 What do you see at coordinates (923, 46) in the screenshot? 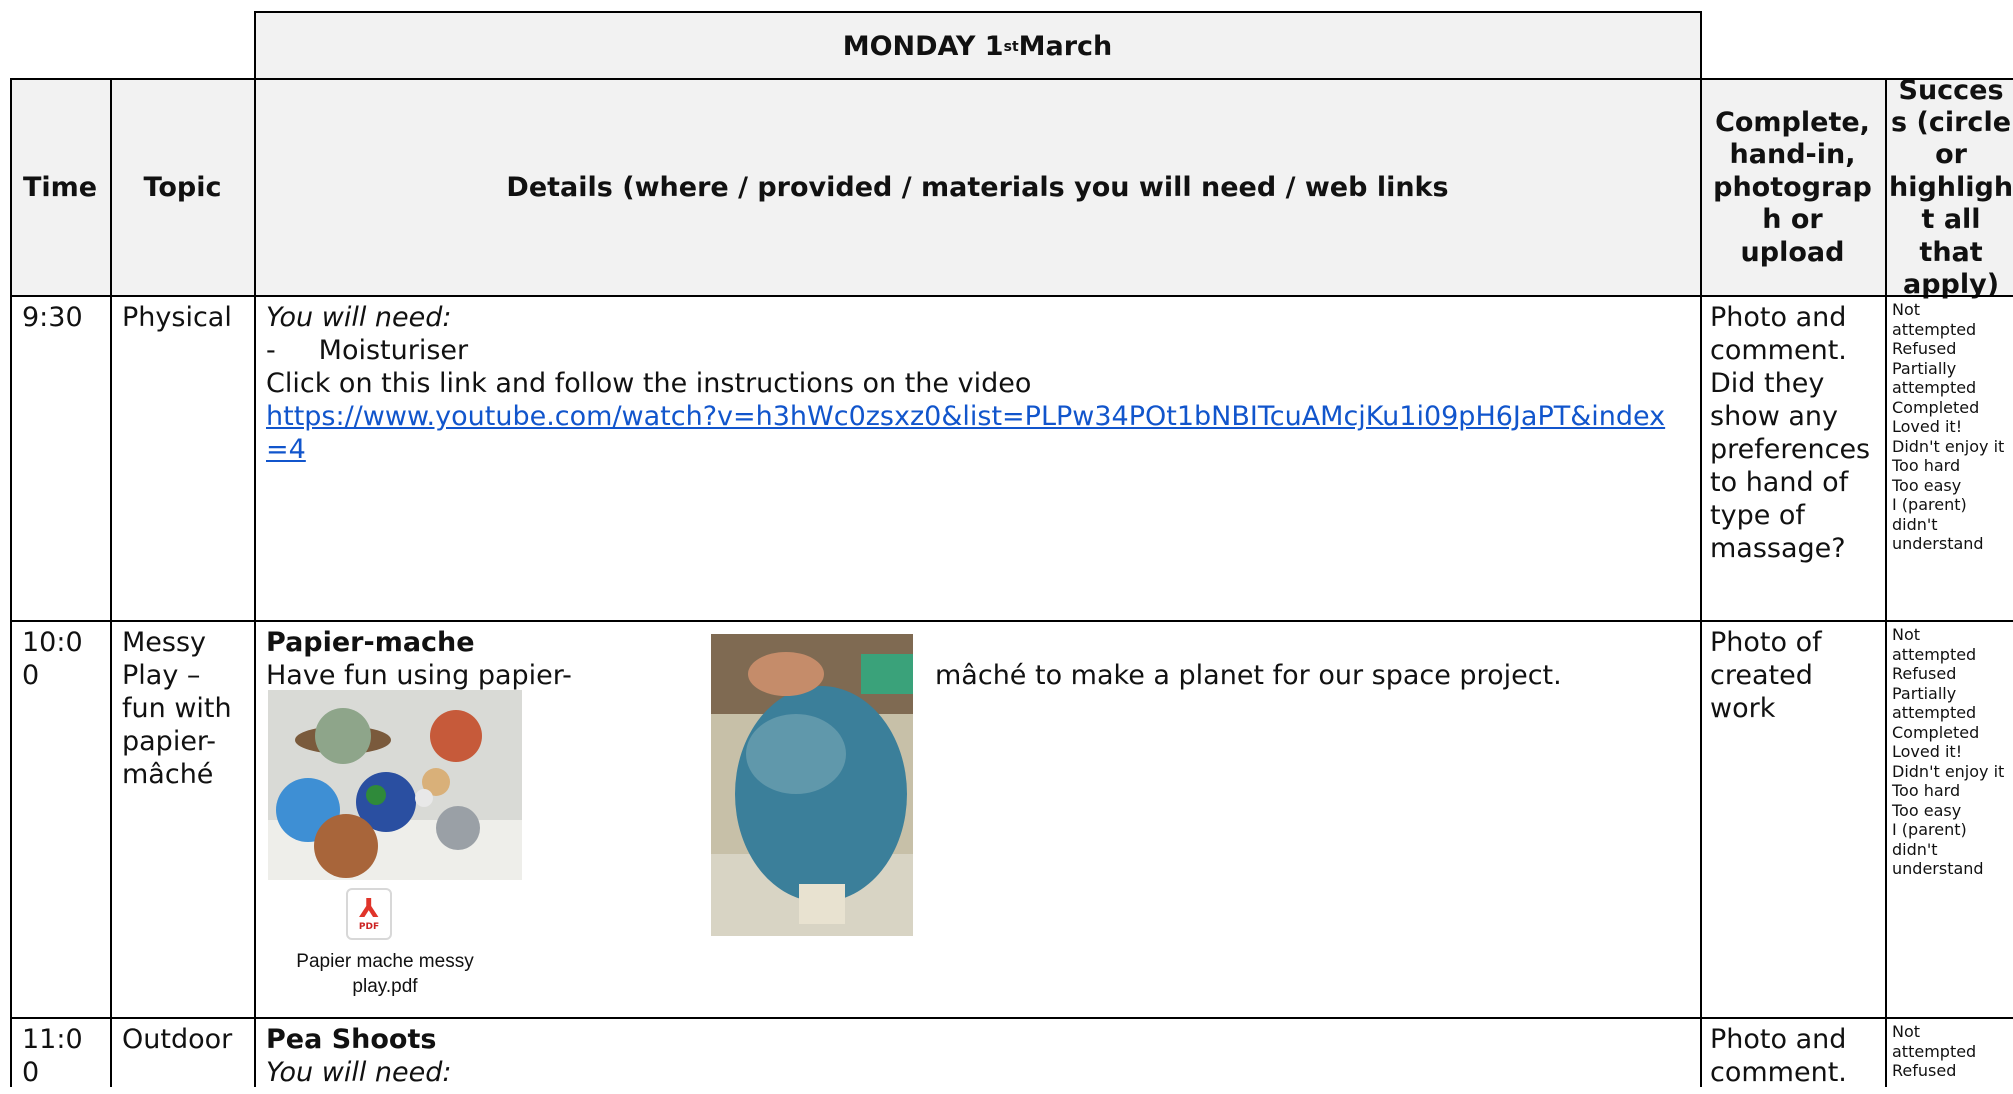
I see `title-day: MONDAY 1` at bounding box center [923, 46].